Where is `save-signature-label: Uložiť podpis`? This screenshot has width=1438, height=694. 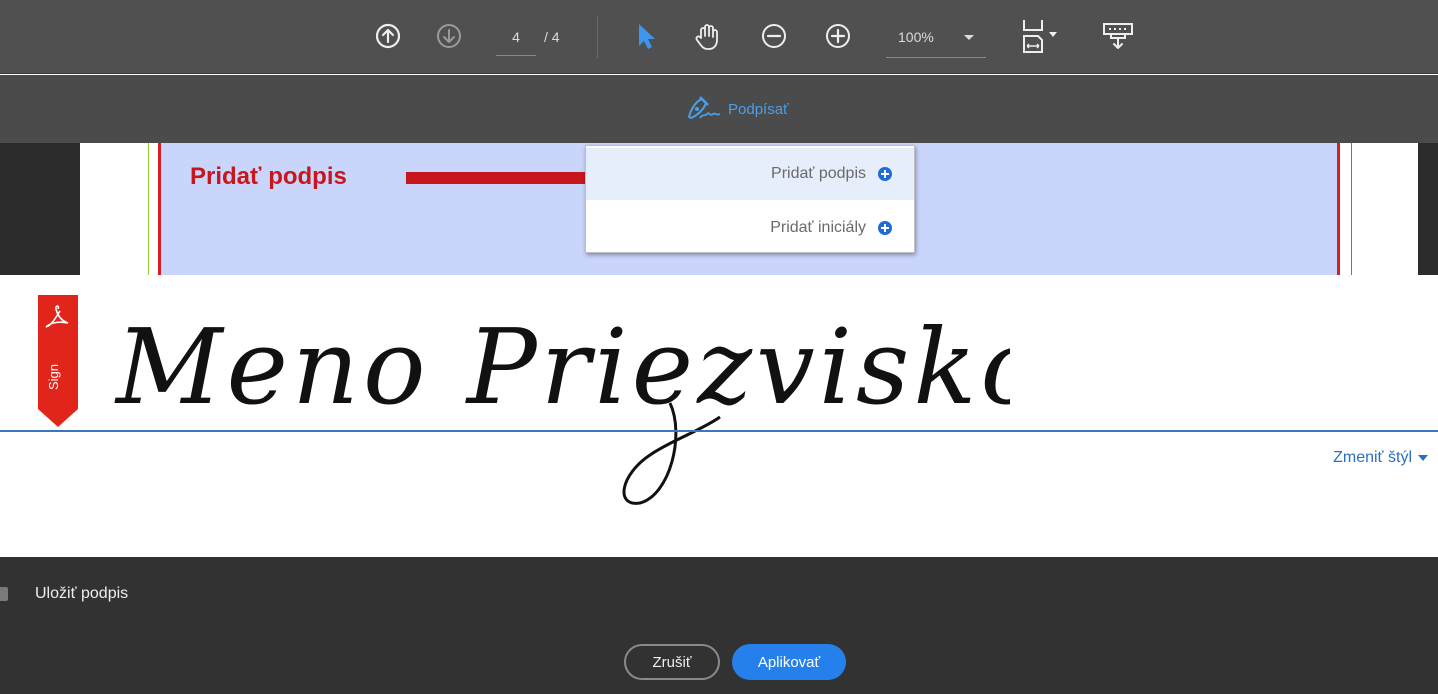 save-signature-label: Uložiť podpis is located at coordinates (82, 593).